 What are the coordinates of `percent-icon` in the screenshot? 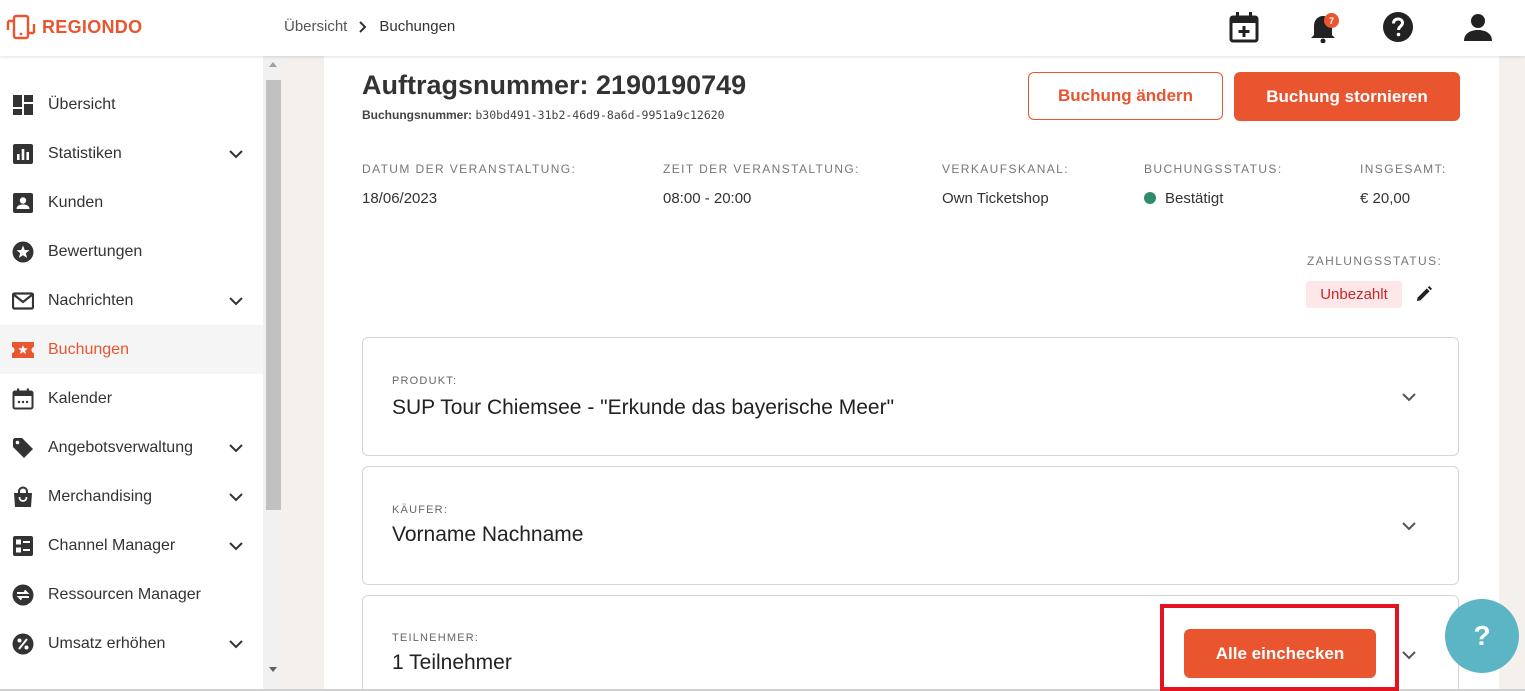 It's located at (23, 644).